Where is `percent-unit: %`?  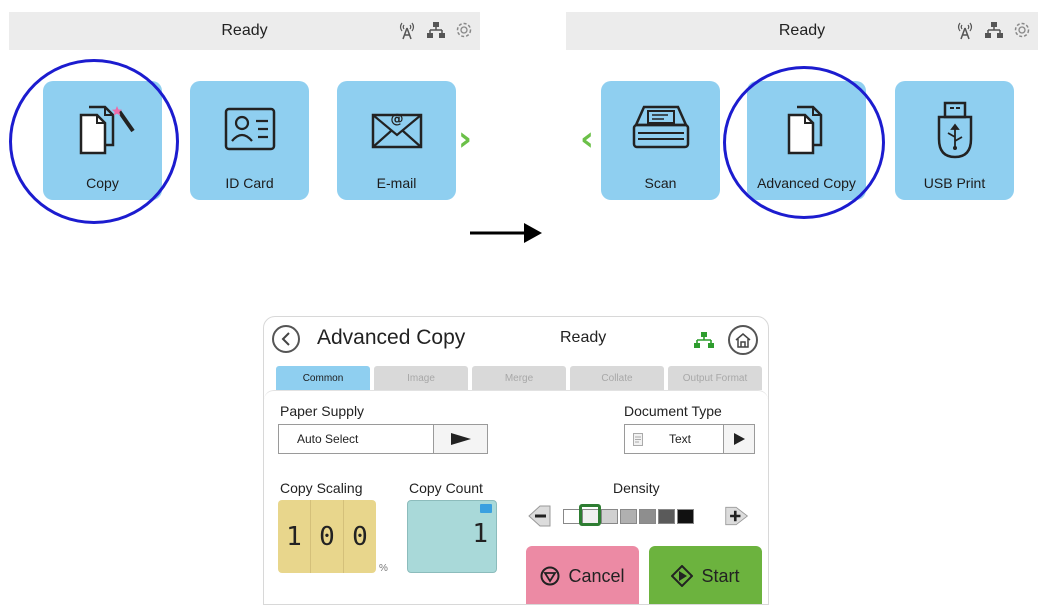
percent-unit: % is located at coordinates (383, 568).